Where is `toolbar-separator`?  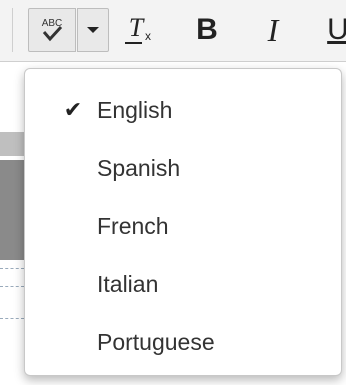 toolbar-separator is located at coordinates (12, 30).